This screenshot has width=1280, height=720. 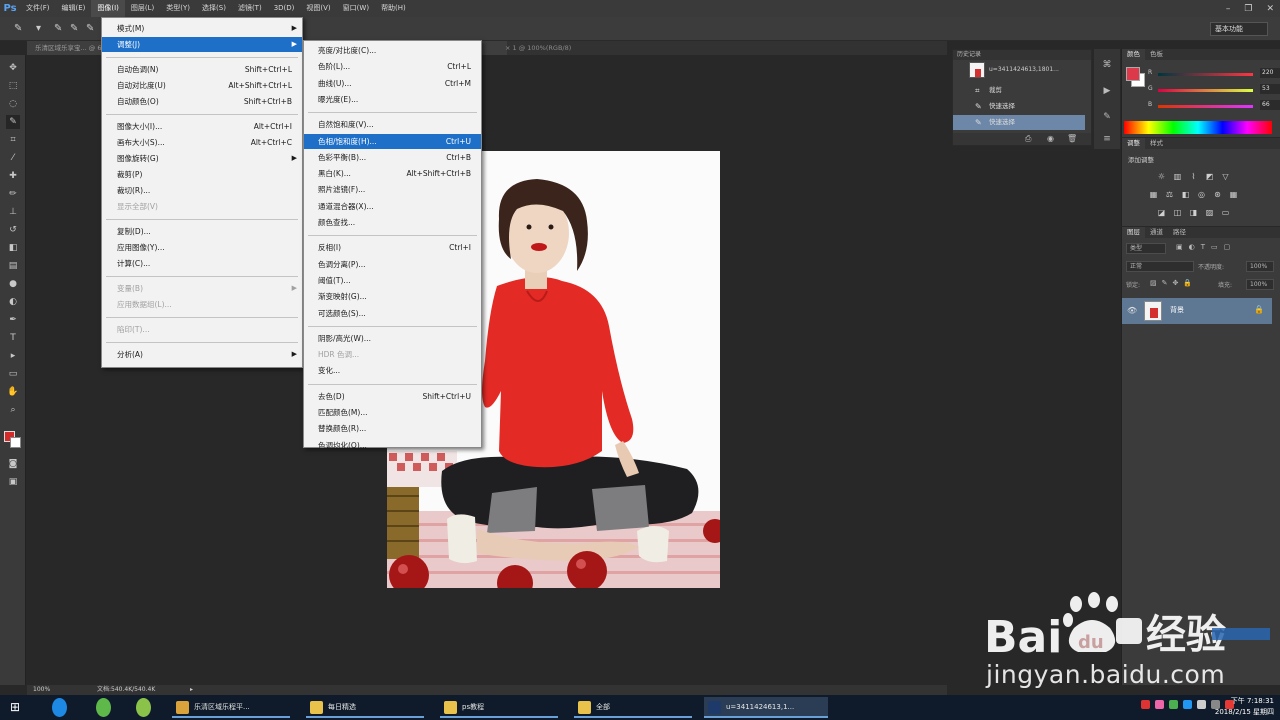 I want to click on blue-slider: B 66, so click(x=1214, y=105).